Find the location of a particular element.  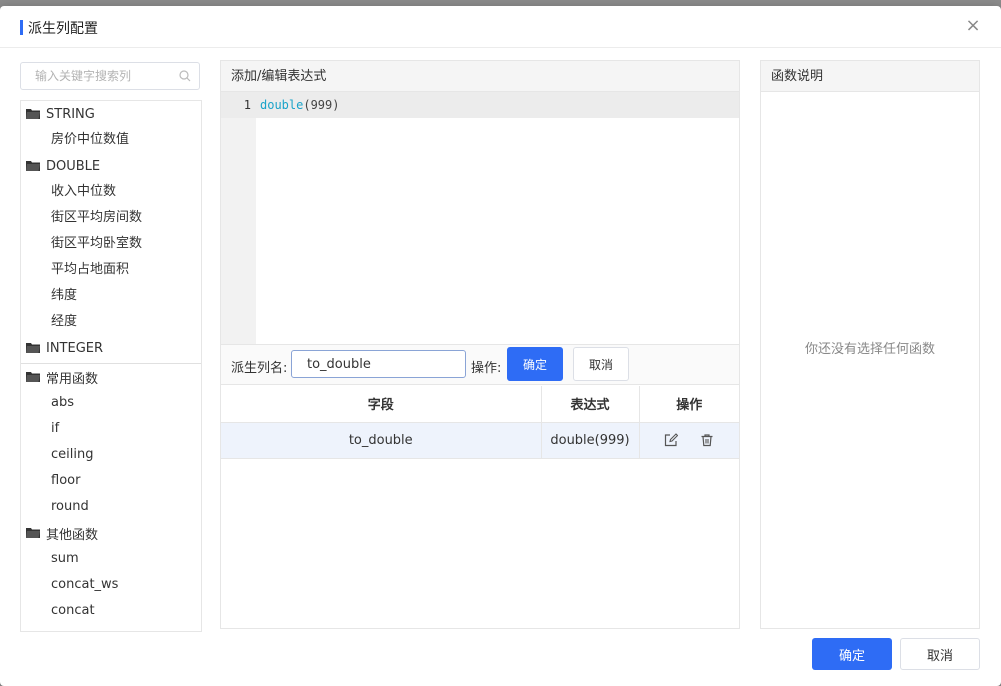

table-header-row: 字段 表达式 操作 is located at coordinates (480, 404).